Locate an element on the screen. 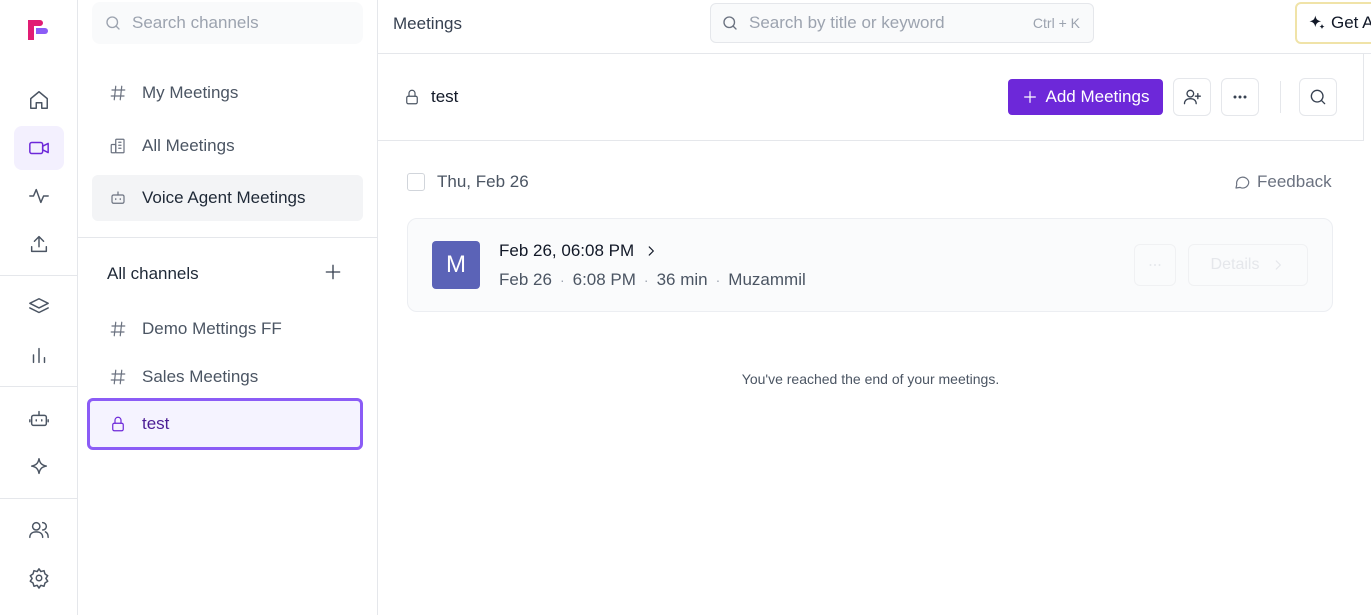 The image size is (1371, 615). channel-item-sales-meetings: Sales Meetings is located at coordinates (227, 377).